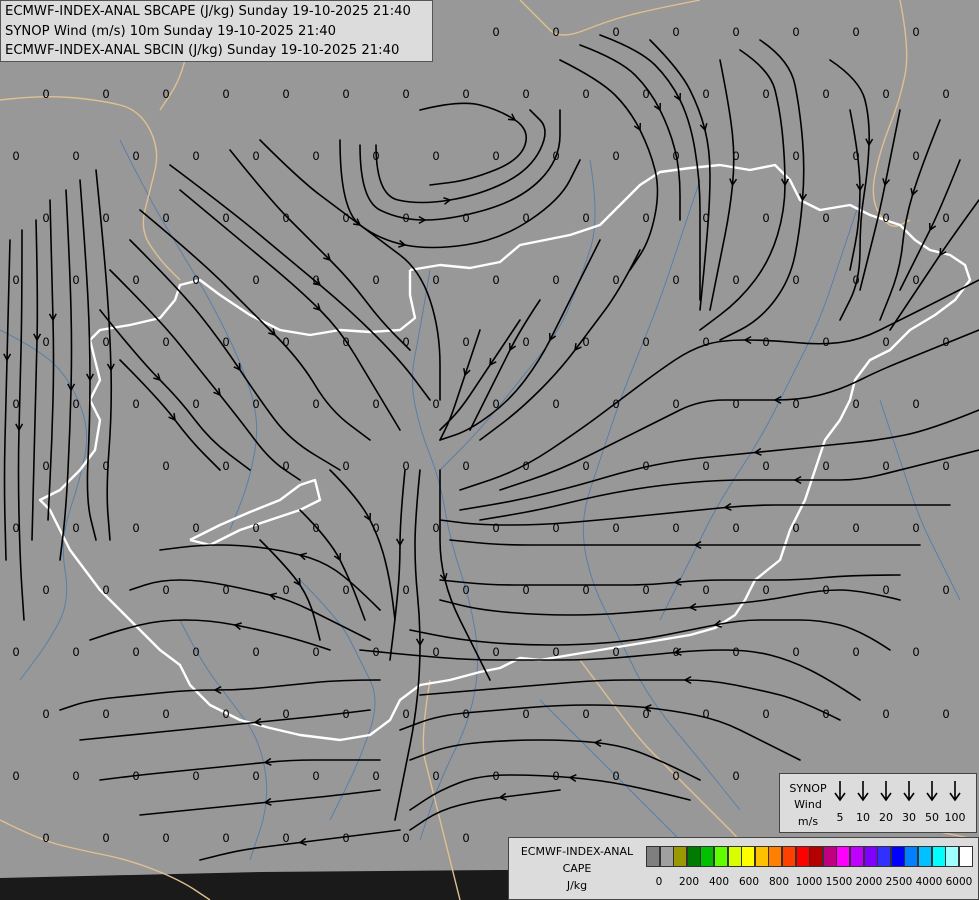 The image size is (979, 900). What do you see at coordinates (808, 804) in the screenshot?
I see `synop-legend-subtitle: Wind` at bounding box center [808, 804].